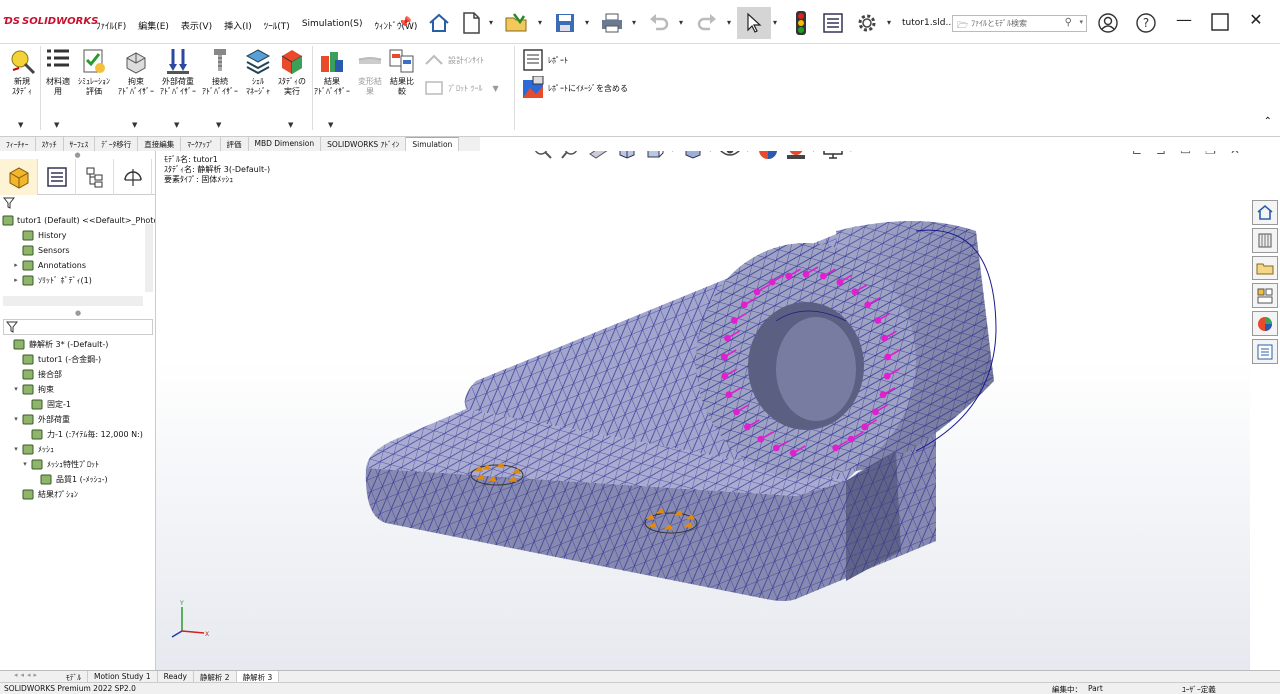 The width and height of the screenshot is (1280, 694). Describe the element at coordinates (134, 125) in the screenshot. I see `fixture-dropdown-icon: ▼` at that location.